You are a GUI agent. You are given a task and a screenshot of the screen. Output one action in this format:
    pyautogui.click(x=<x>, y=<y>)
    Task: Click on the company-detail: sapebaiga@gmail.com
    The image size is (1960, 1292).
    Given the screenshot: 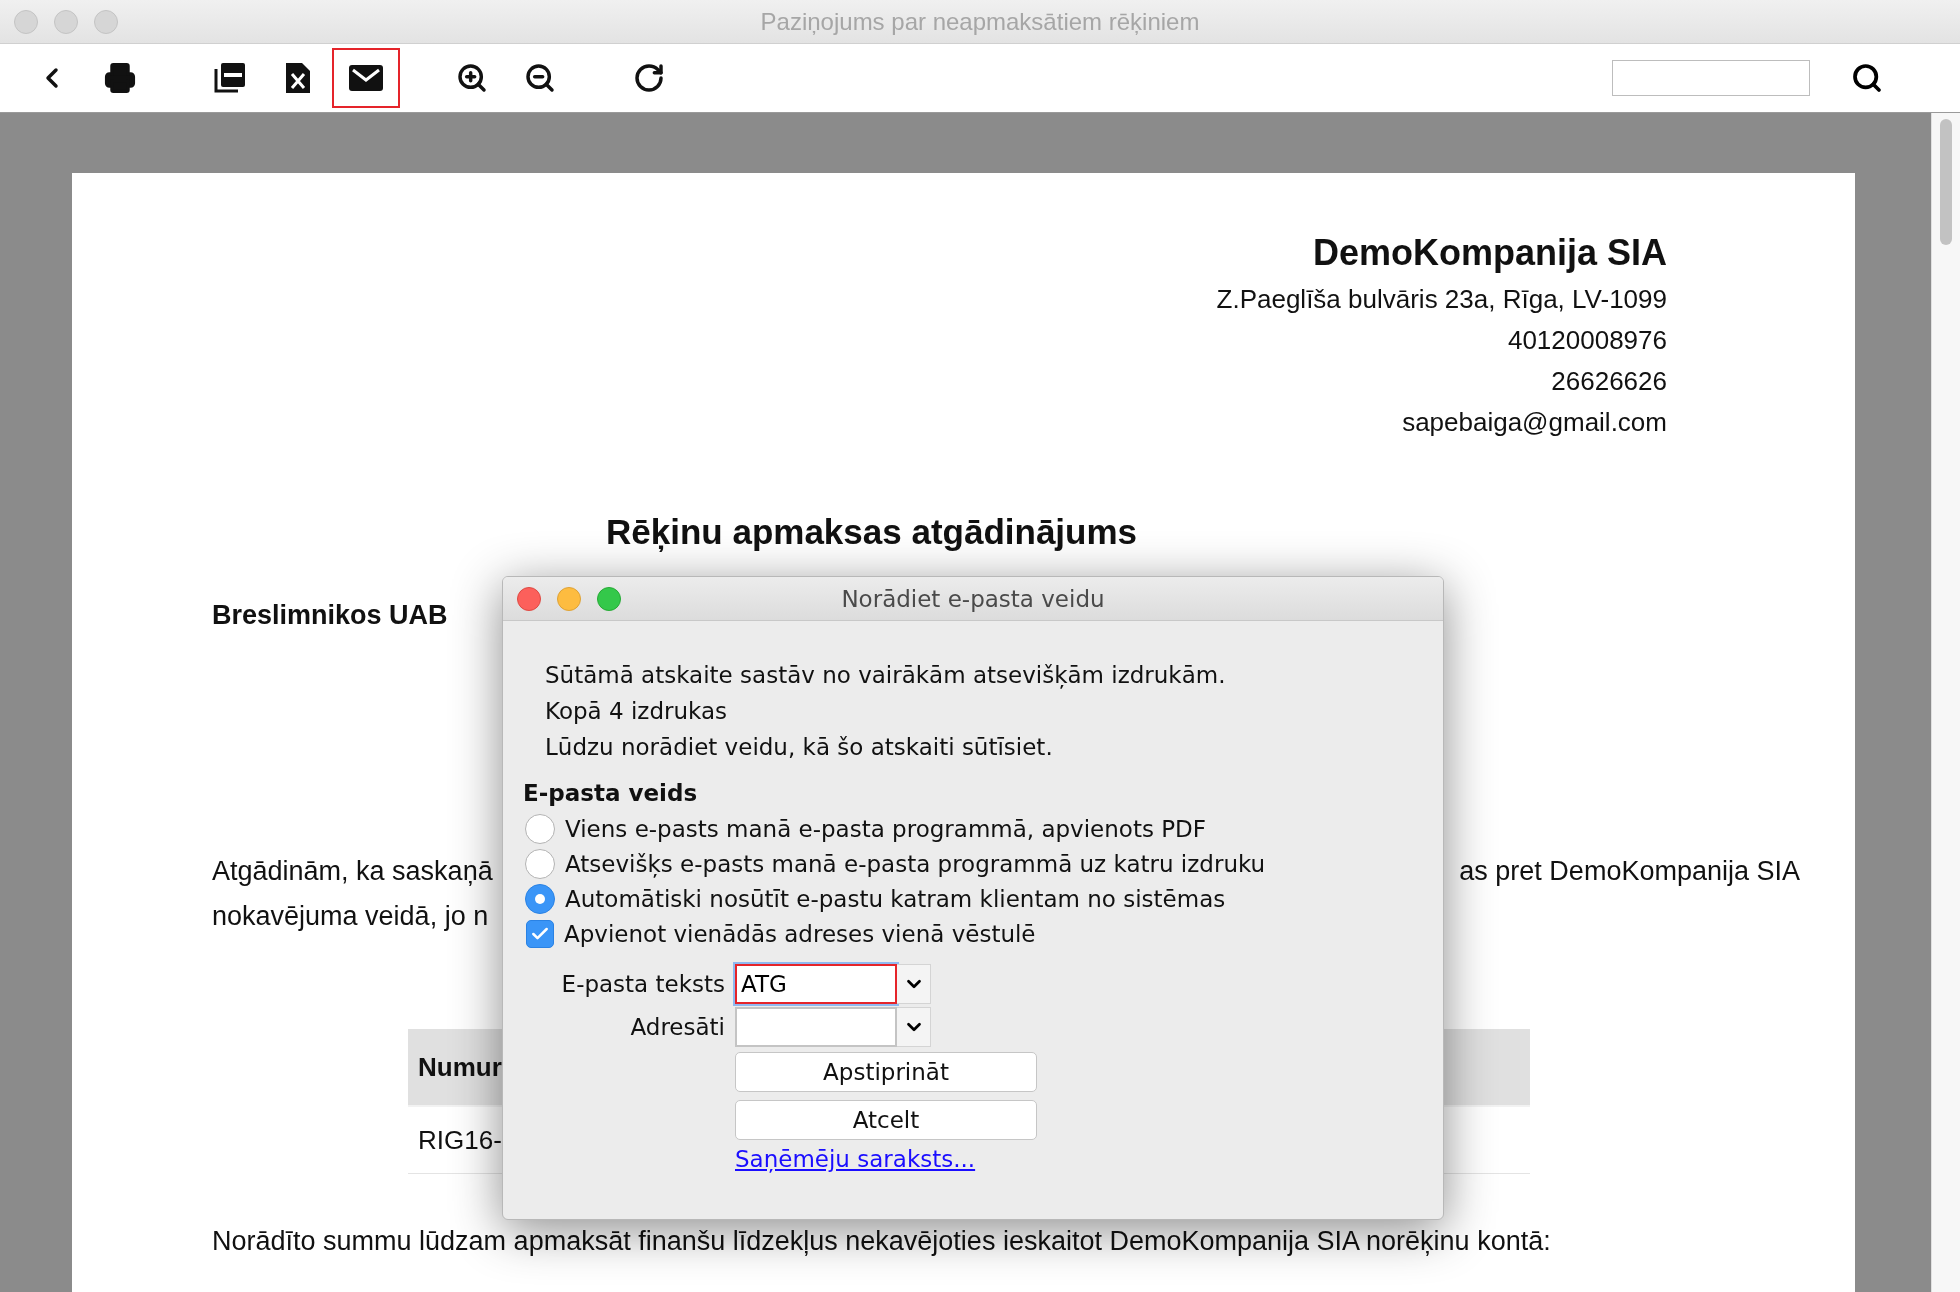 What is the action you would take?
    pyautogui.click(x=1534, y=422)
    